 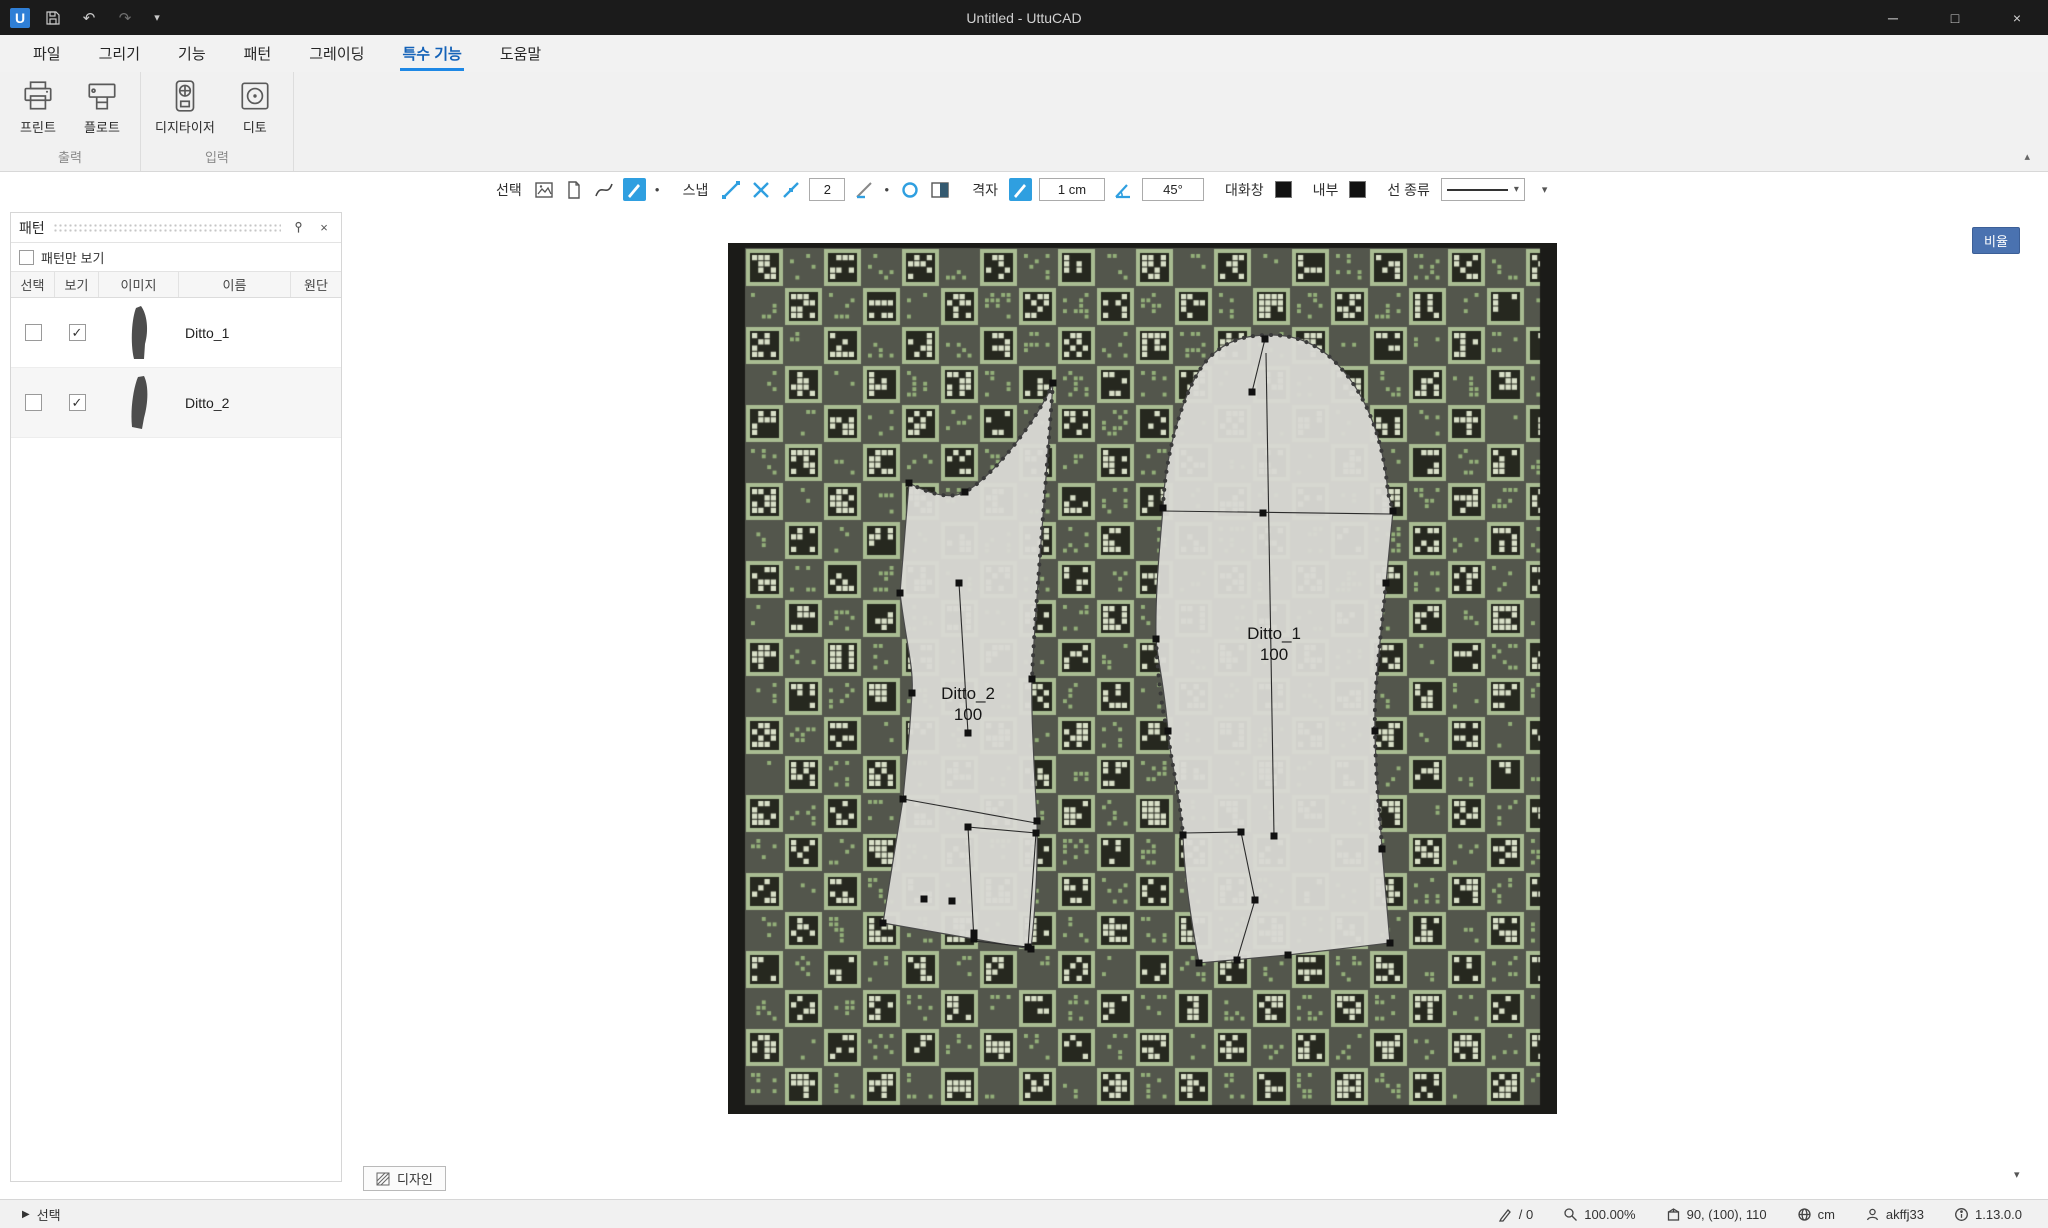 I want to click on menu-function: 기능, so click(x=192, y=53).